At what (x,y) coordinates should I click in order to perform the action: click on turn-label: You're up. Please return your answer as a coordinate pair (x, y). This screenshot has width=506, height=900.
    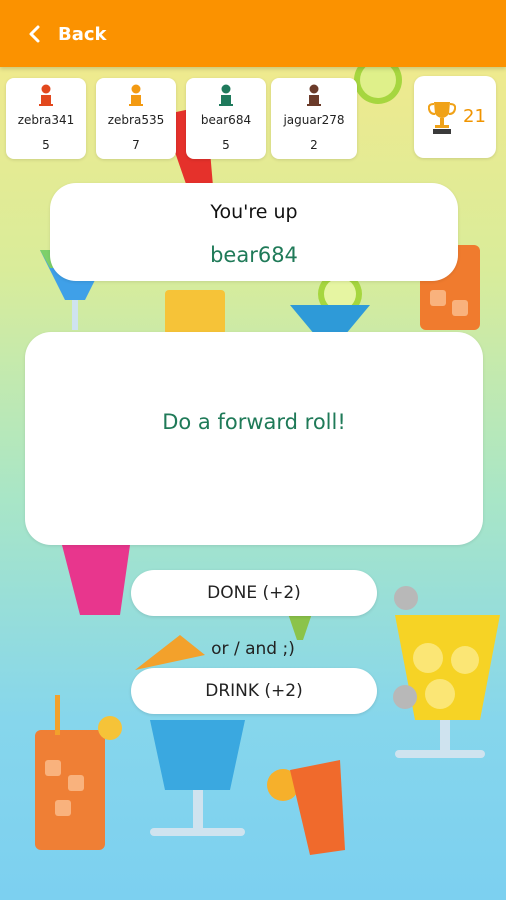
    Looking at the image, I should click on (254, 212).